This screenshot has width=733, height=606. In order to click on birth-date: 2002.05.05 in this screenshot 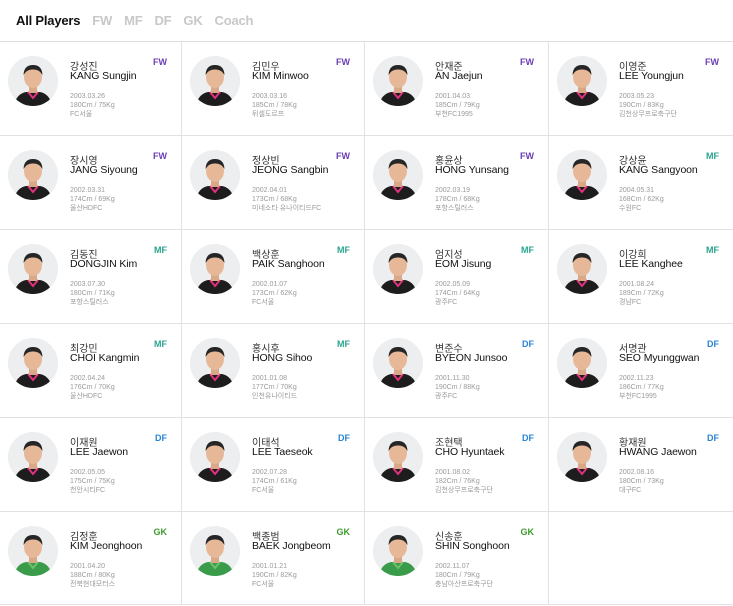, I will do `click(88, 472)`.